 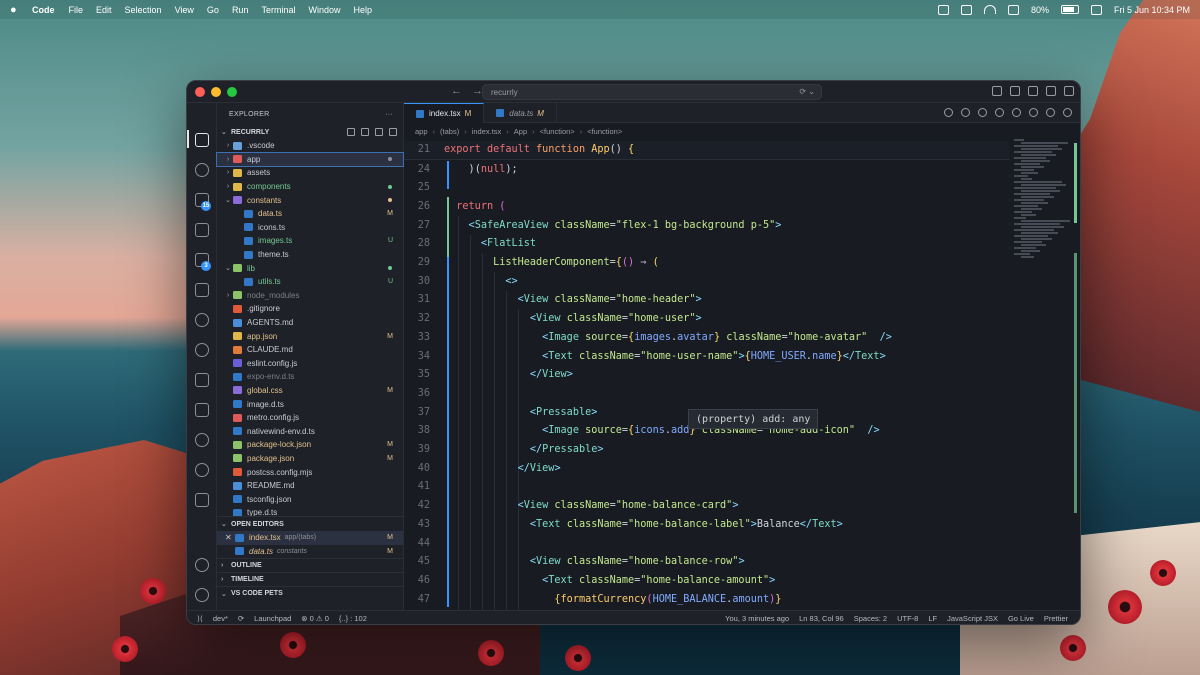 What do you see at coordinates (706, 318) in the screenshot?
I see `code-line: 32 <View className="home-user">` at bounding box center [706, 318].